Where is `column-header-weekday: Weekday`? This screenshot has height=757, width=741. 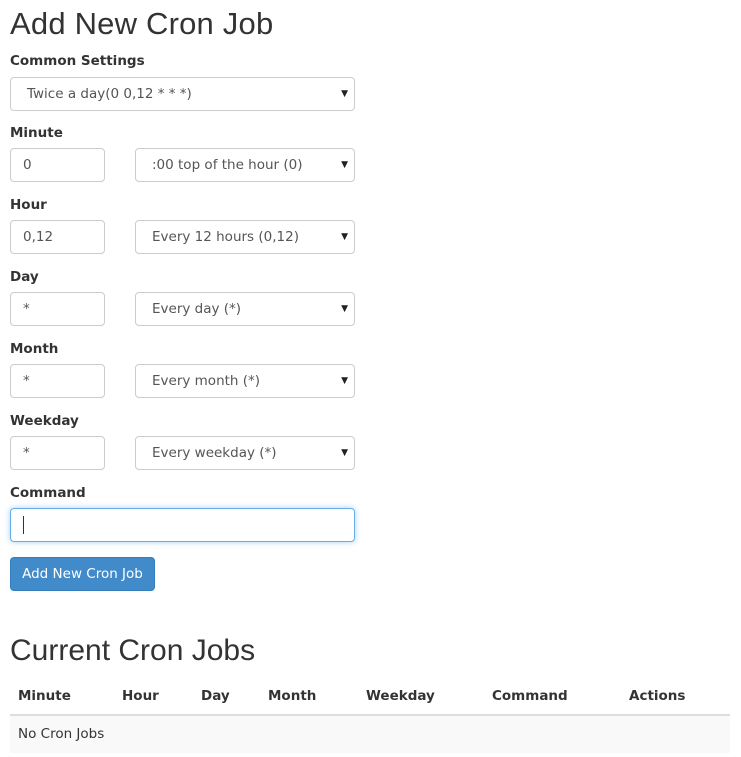
column-header-weekday: Weekday is located at coordinates (400, 696).